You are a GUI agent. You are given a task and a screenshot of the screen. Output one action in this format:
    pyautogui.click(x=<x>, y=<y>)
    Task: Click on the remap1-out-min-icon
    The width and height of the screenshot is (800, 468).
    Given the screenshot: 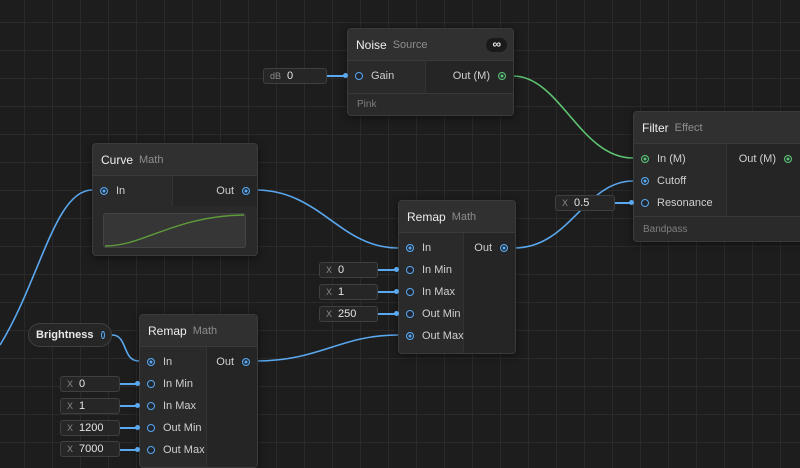 What is the action you would take?
    pyautogui.click(x=410, y=314)
    